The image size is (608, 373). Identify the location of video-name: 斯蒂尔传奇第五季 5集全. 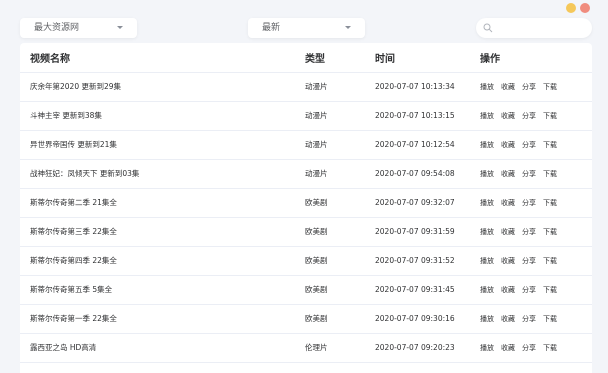
(162, 290).